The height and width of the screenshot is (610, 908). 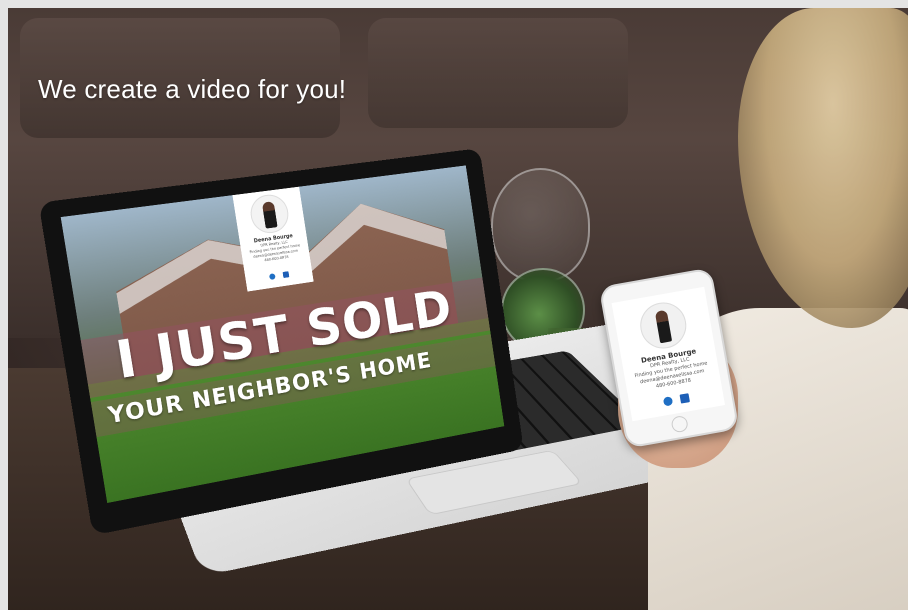 I want to click on home-button, so click(x=679, y=424).